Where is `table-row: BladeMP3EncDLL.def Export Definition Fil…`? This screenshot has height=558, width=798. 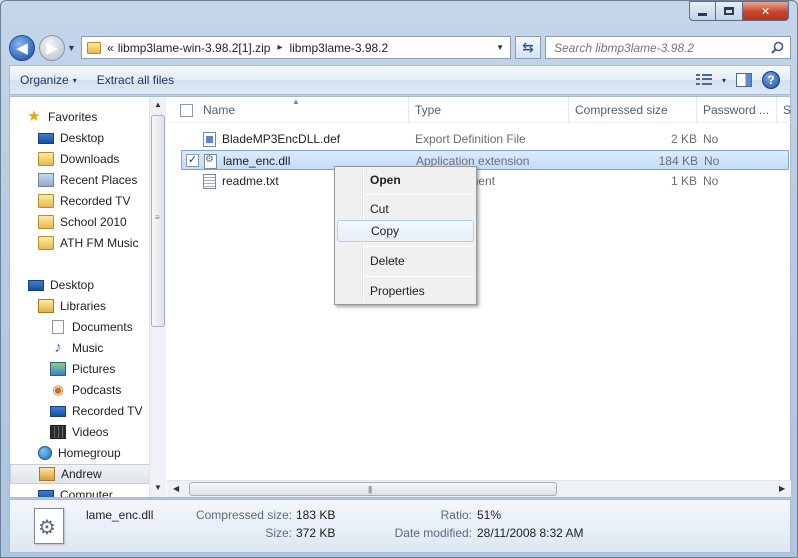 table-row: BladeMP3EncDLL.def Export Definition Fil… is located at coordinates (485, 139).